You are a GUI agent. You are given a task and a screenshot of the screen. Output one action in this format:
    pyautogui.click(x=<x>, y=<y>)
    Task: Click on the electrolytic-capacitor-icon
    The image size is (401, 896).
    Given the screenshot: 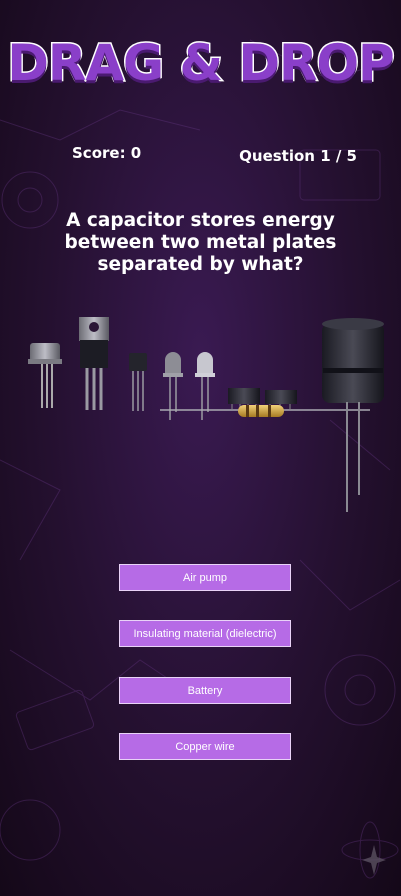 What is the action you would take?
    pyautogui.click(x=353, y=415)
    